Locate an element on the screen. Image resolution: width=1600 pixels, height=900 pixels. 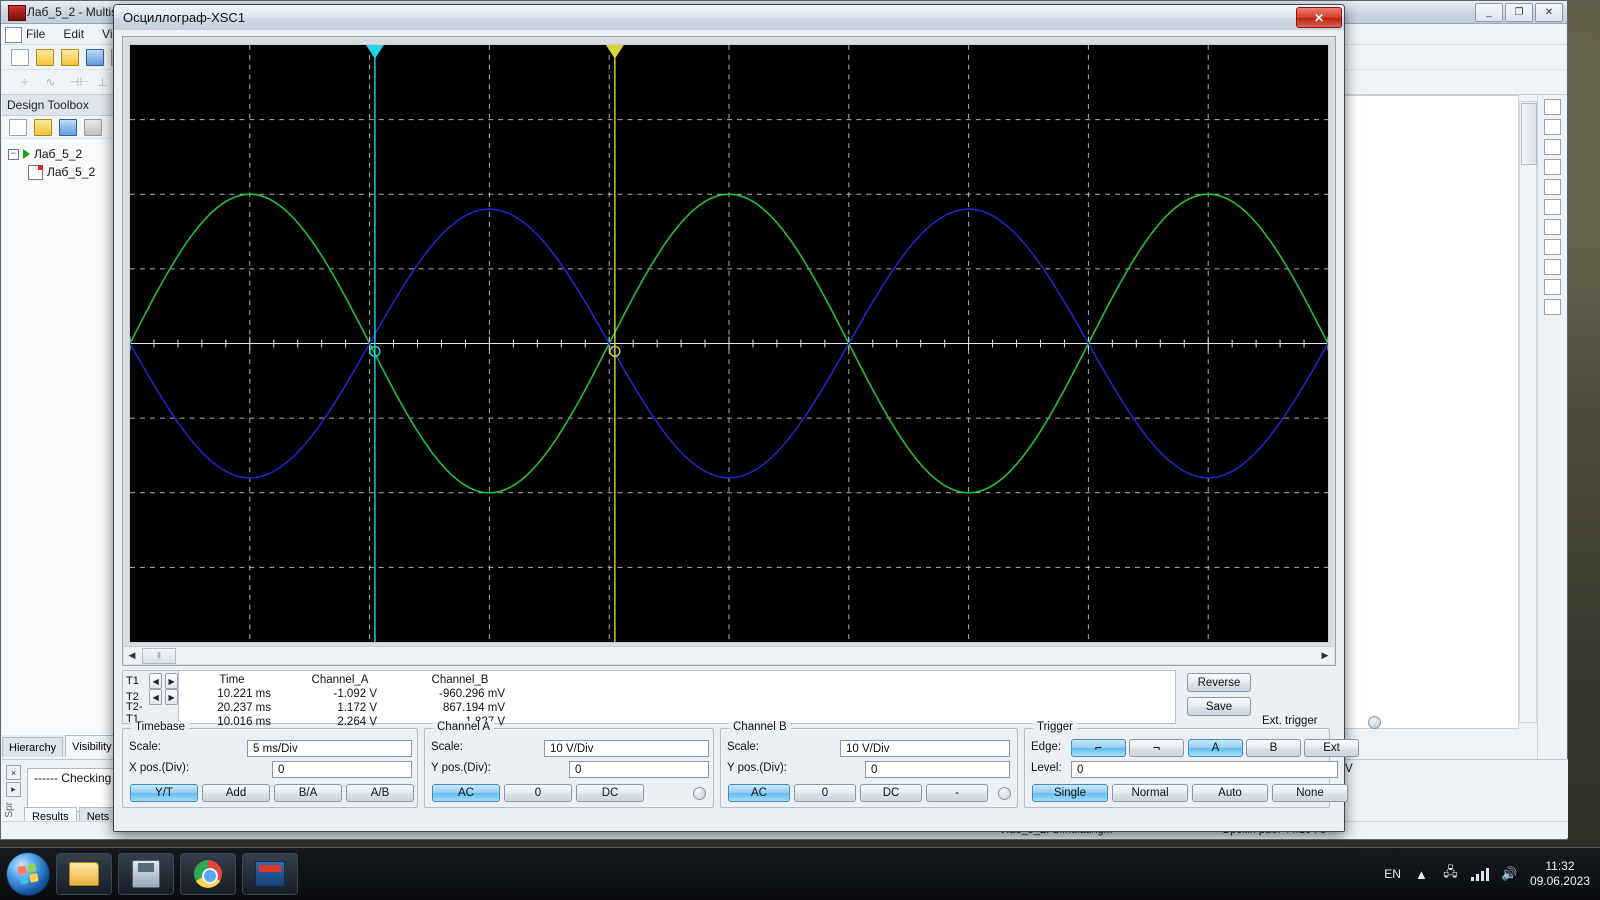
reverse-button: Reverse is located at coordinates (1219, 682).